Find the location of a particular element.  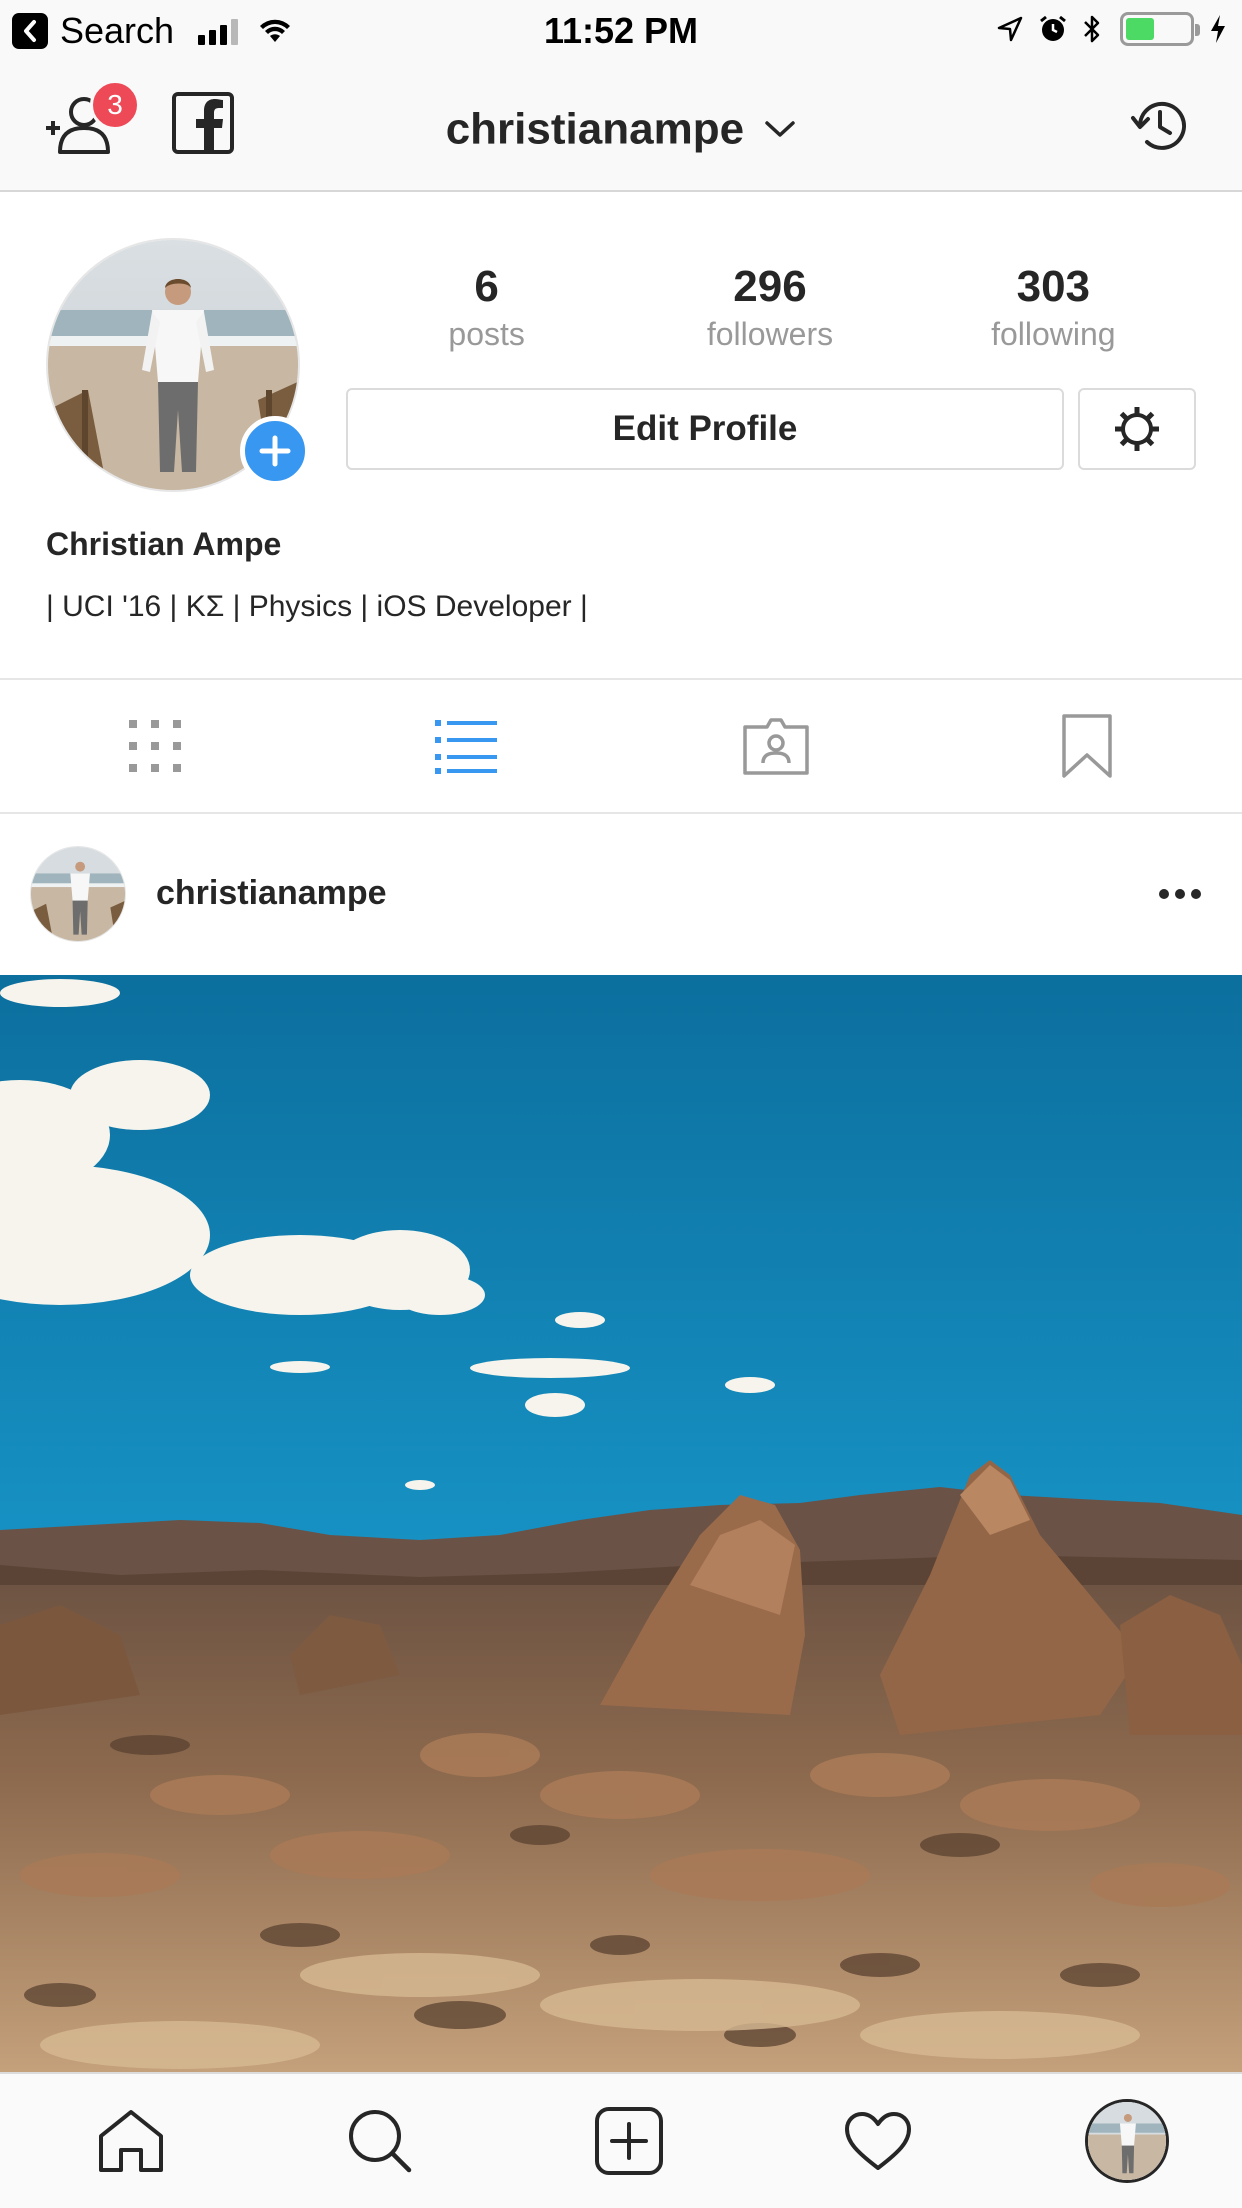

settings-button is located at coordinates (1137, 429).